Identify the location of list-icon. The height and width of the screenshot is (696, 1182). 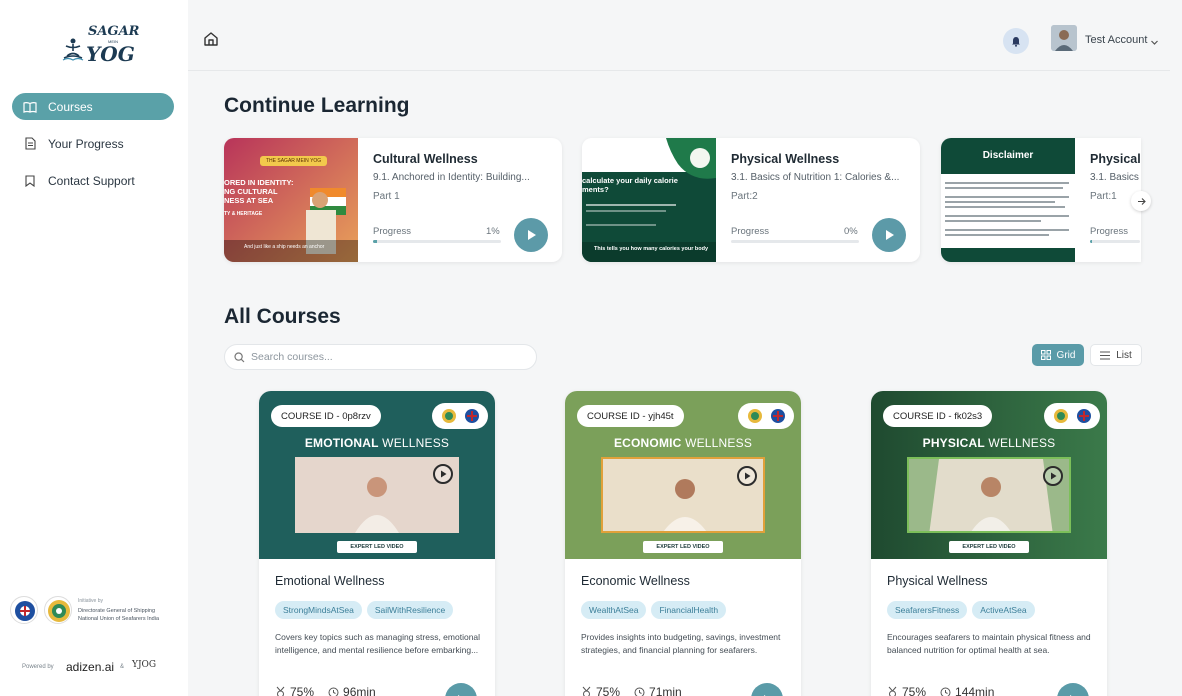
(1105, 355).